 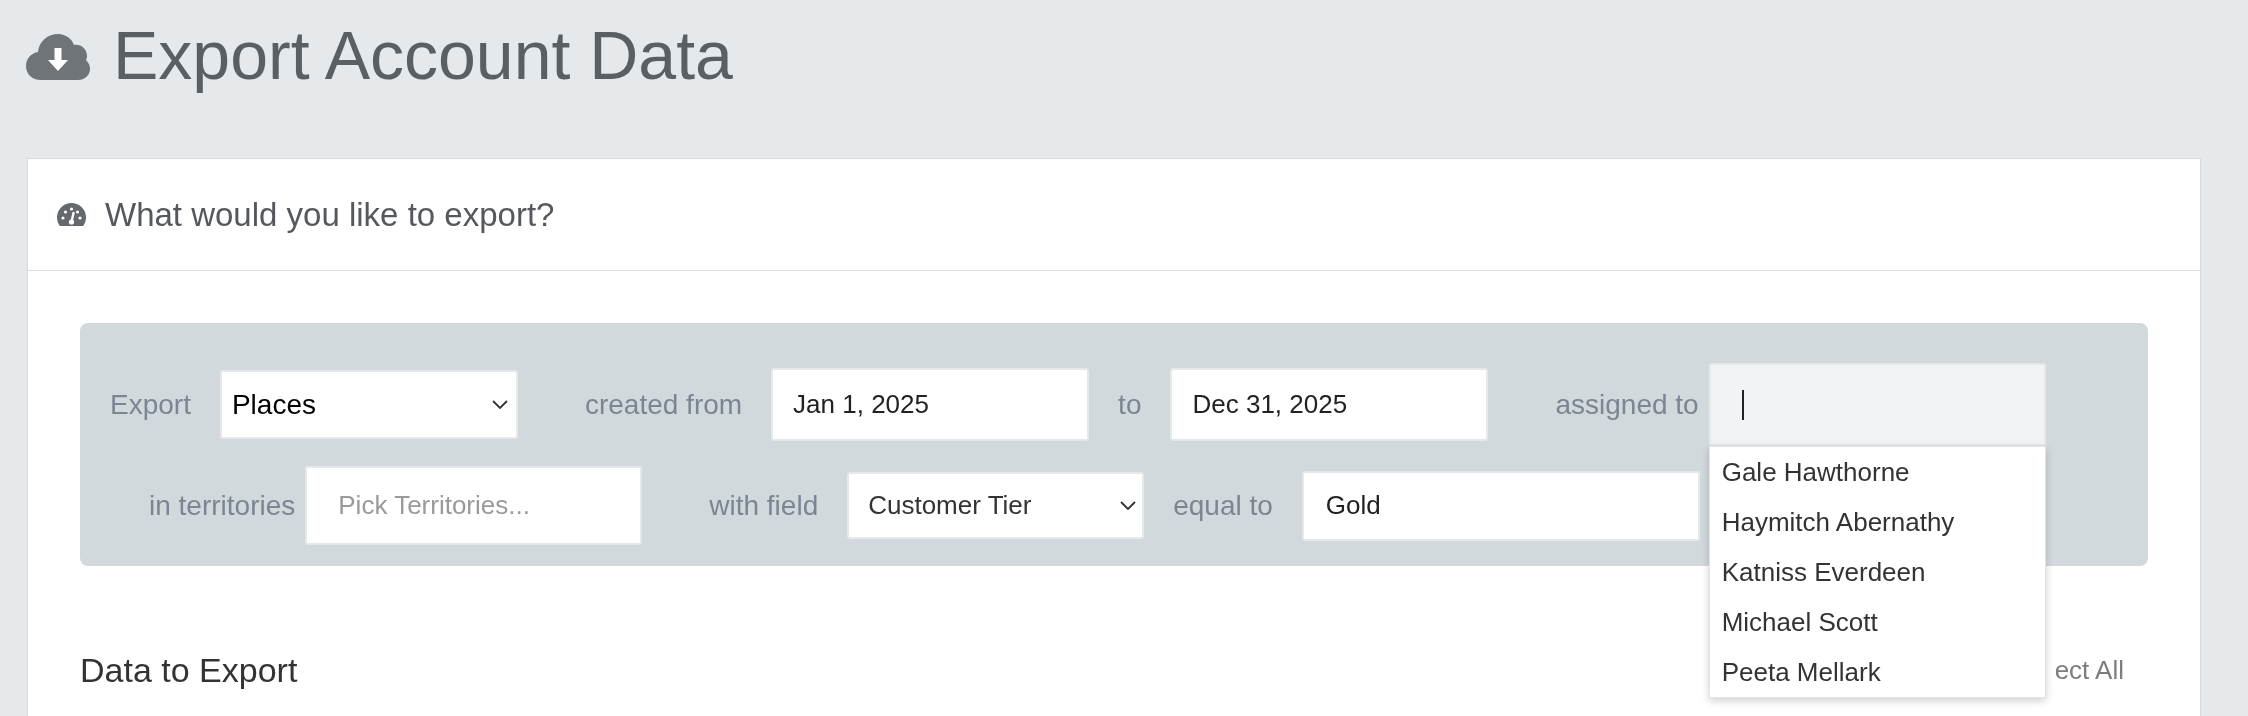 What do you see at coordinates (663, 404) in the screenshot?
I see `filter-label: created from` at bounding box center [663, 404].